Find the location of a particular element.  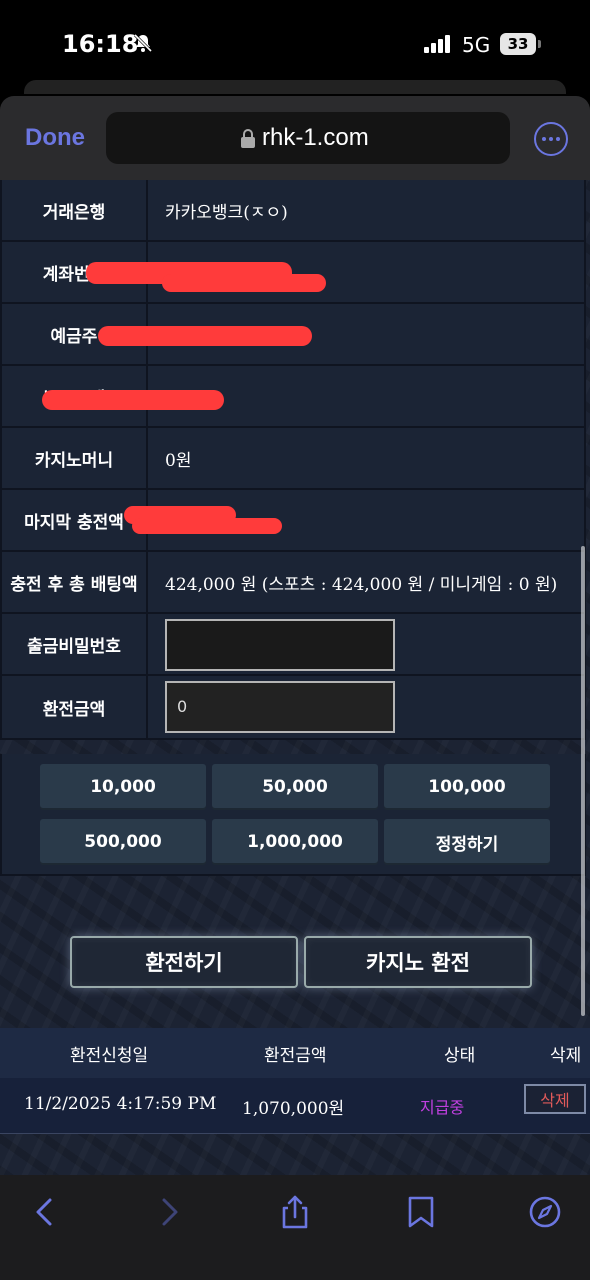

form-value: 카카오뱅크(ㅈㅇ) is located at coordinates (226, 212).